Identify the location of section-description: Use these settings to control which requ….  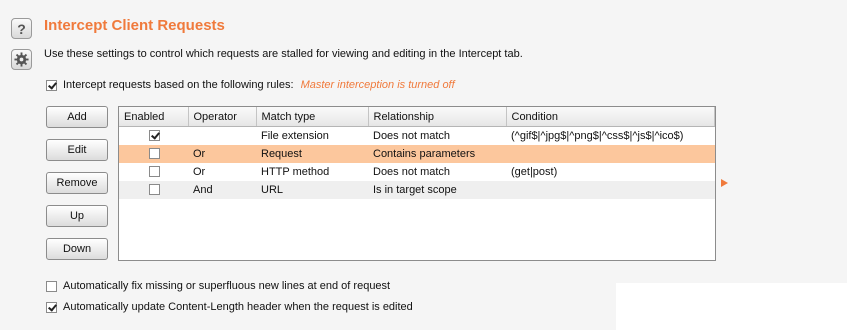
(283, 54).